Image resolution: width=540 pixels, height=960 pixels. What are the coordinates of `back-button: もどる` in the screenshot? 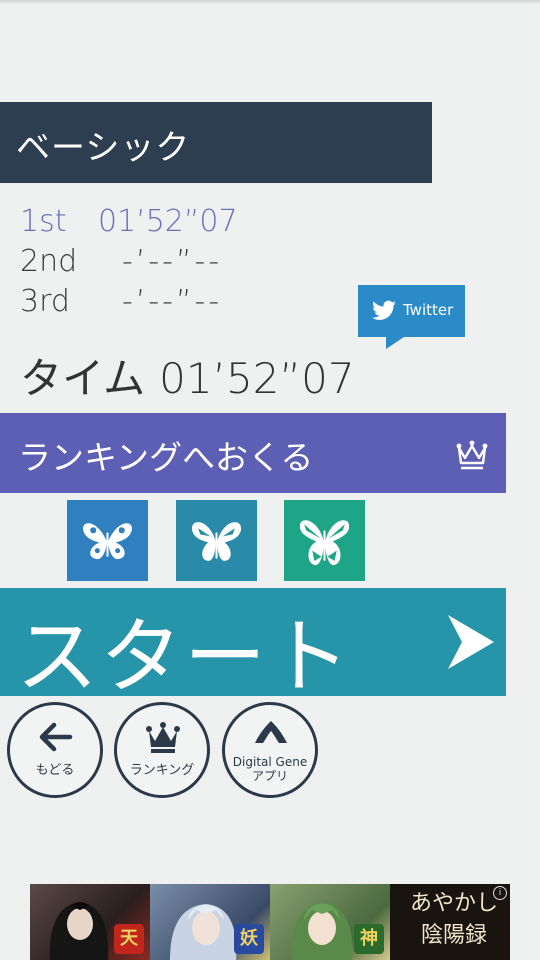 It's located at (55, 750).